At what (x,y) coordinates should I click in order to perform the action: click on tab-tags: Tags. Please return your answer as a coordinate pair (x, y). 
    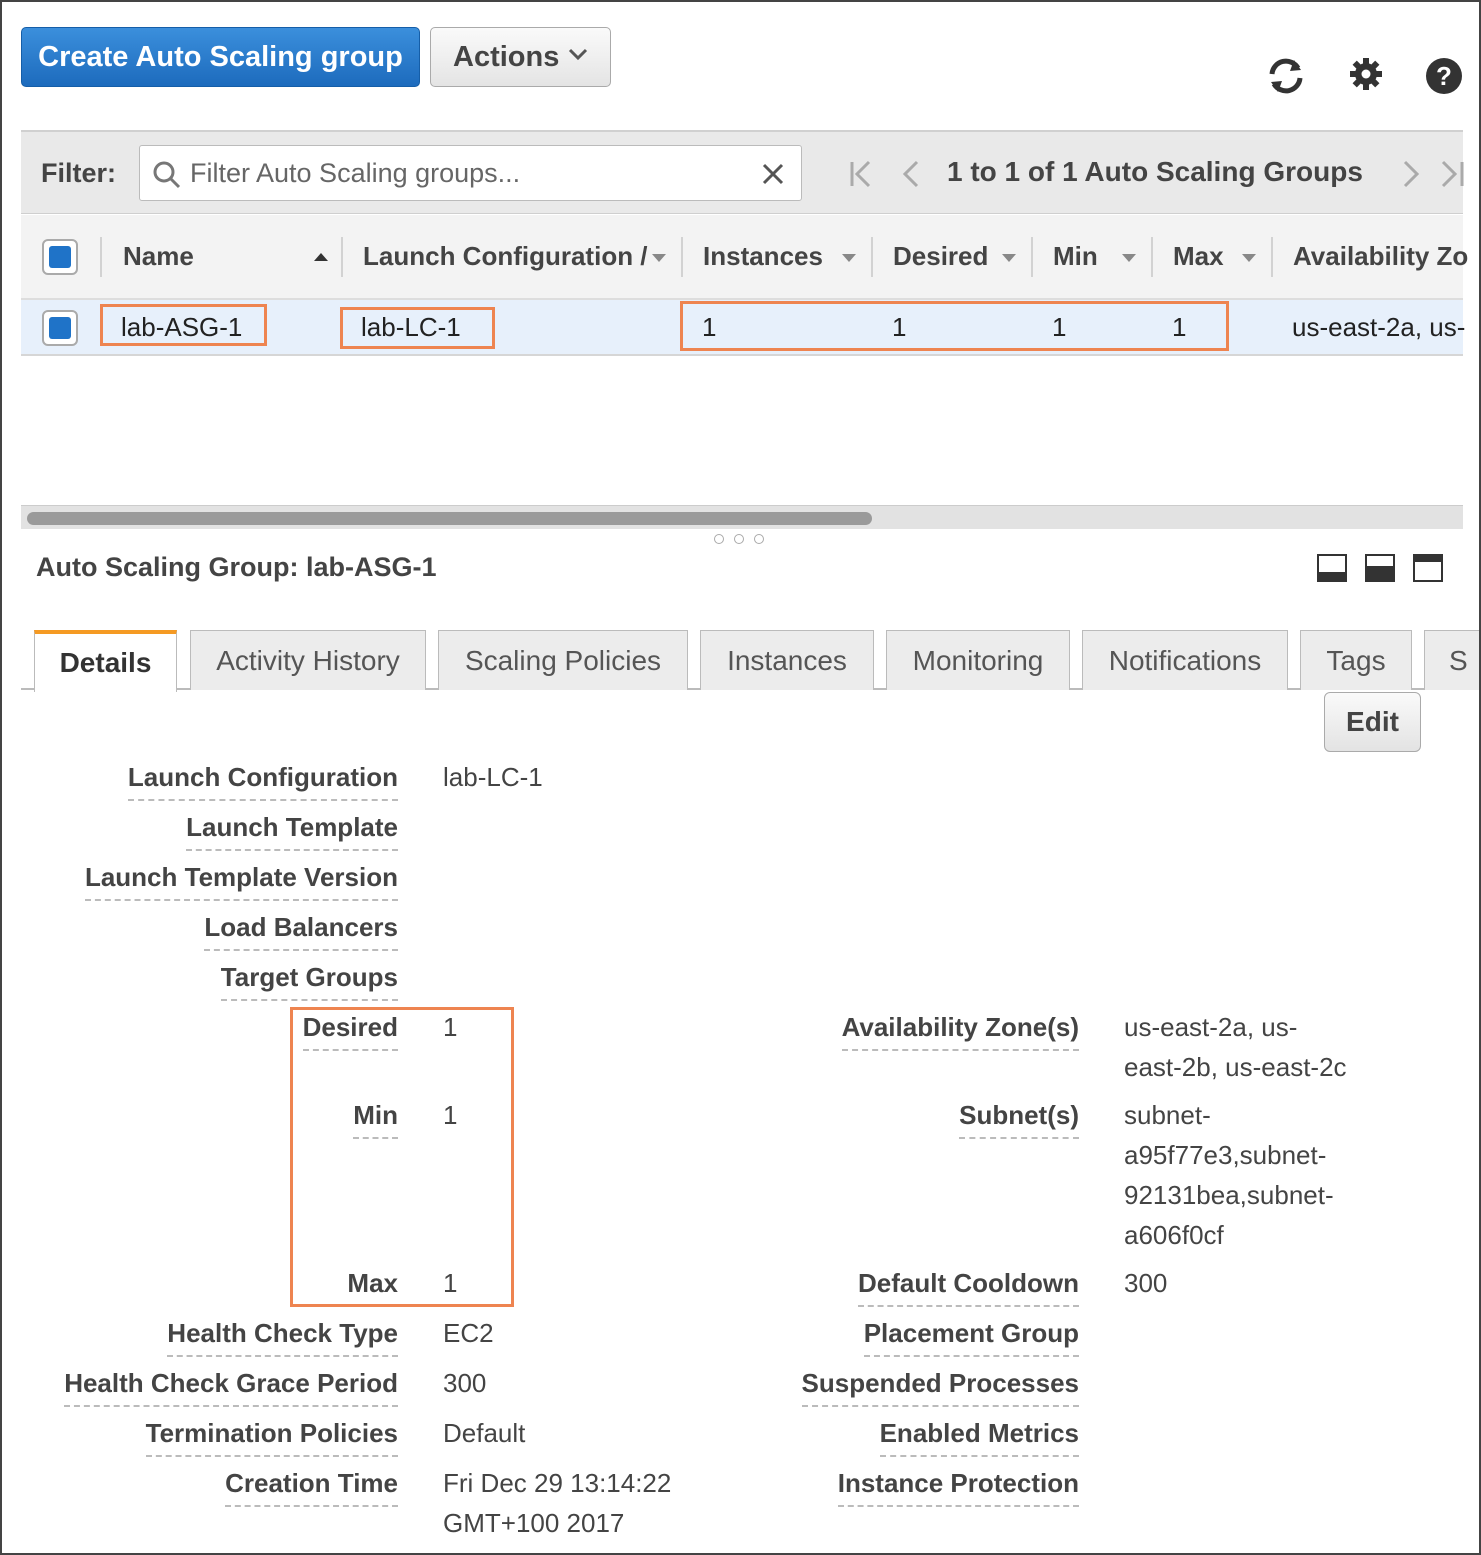
    Looking at the image, I should click on (1356, 660).